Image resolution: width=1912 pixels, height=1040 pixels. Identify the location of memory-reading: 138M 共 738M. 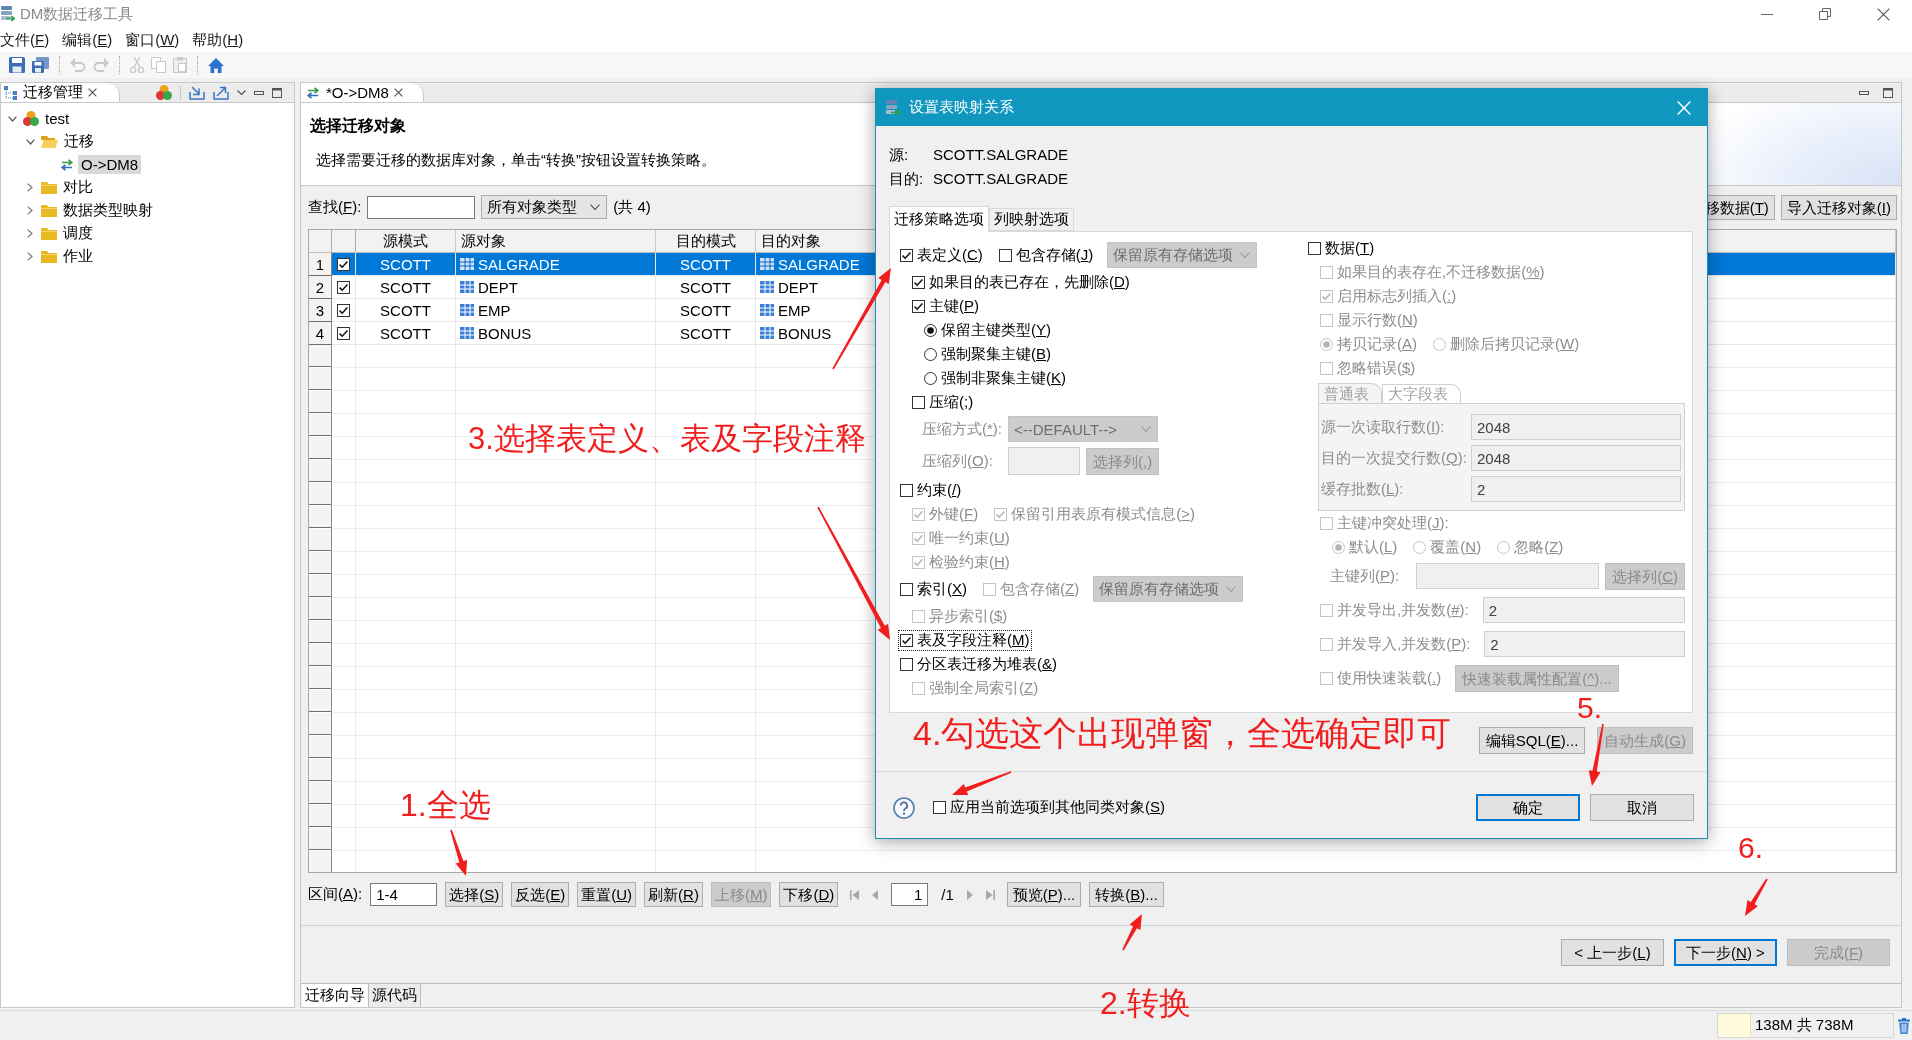
(1804, 1025).